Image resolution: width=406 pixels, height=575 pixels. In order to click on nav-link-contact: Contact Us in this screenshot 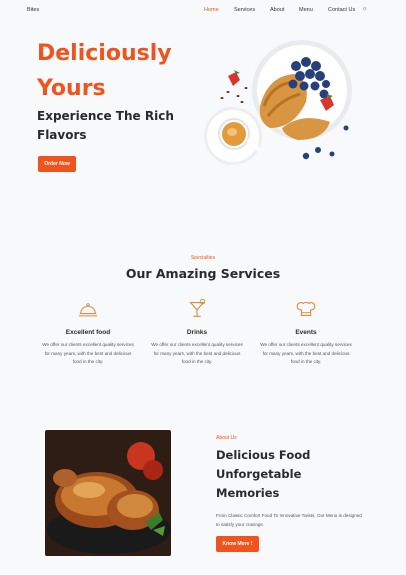, I will do `click(341, 10)`.